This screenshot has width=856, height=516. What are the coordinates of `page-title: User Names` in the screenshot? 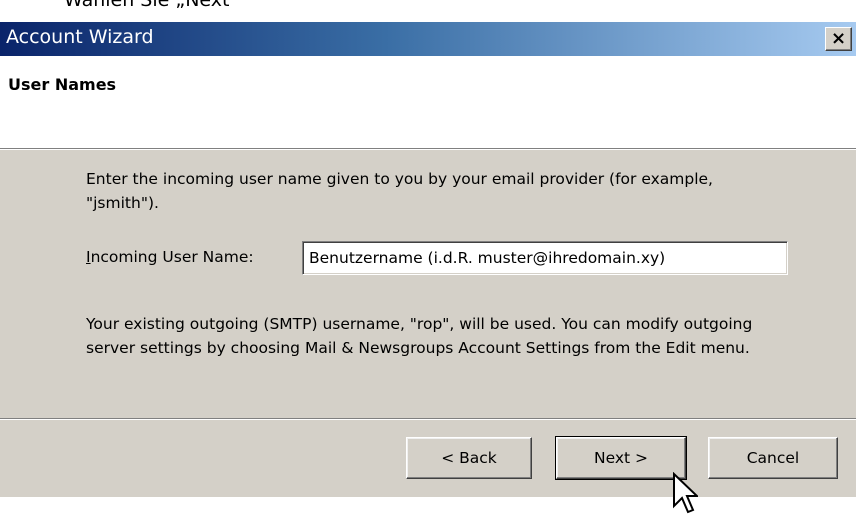 It's located at (62, 84).